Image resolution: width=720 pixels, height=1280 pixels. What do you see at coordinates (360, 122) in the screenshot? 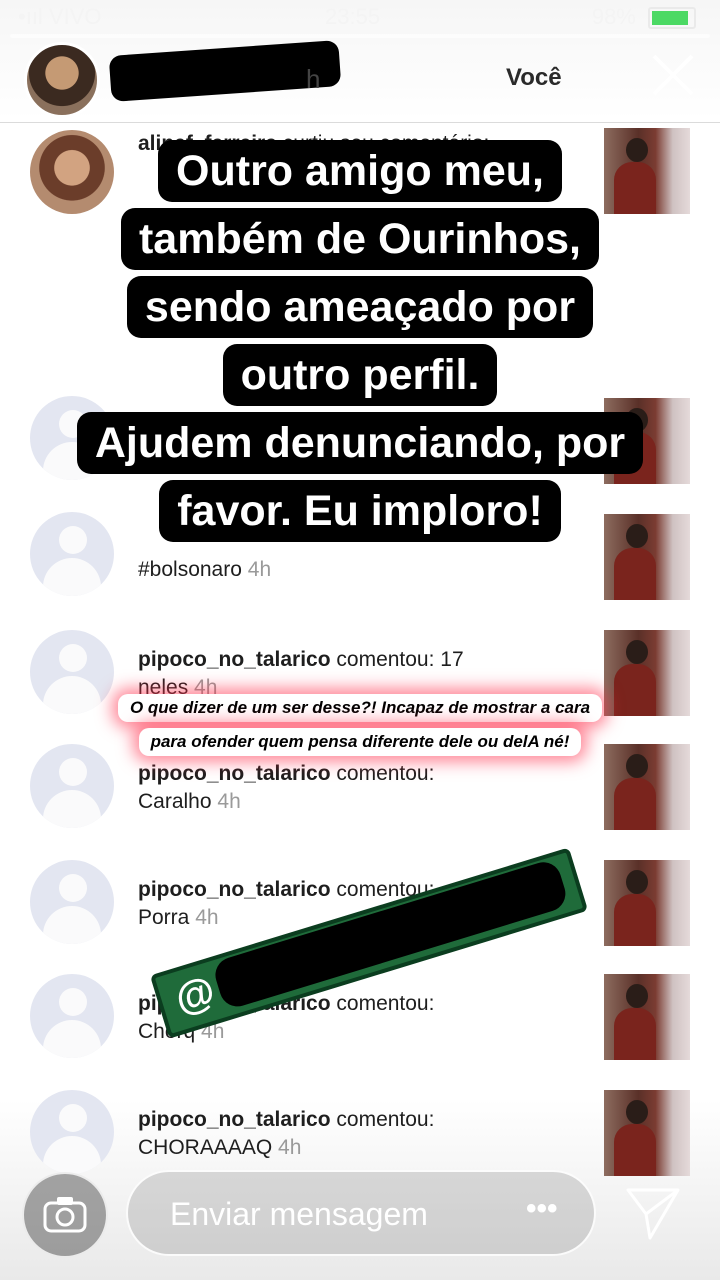
I see `header-divider` at bounding box center [360, 122].